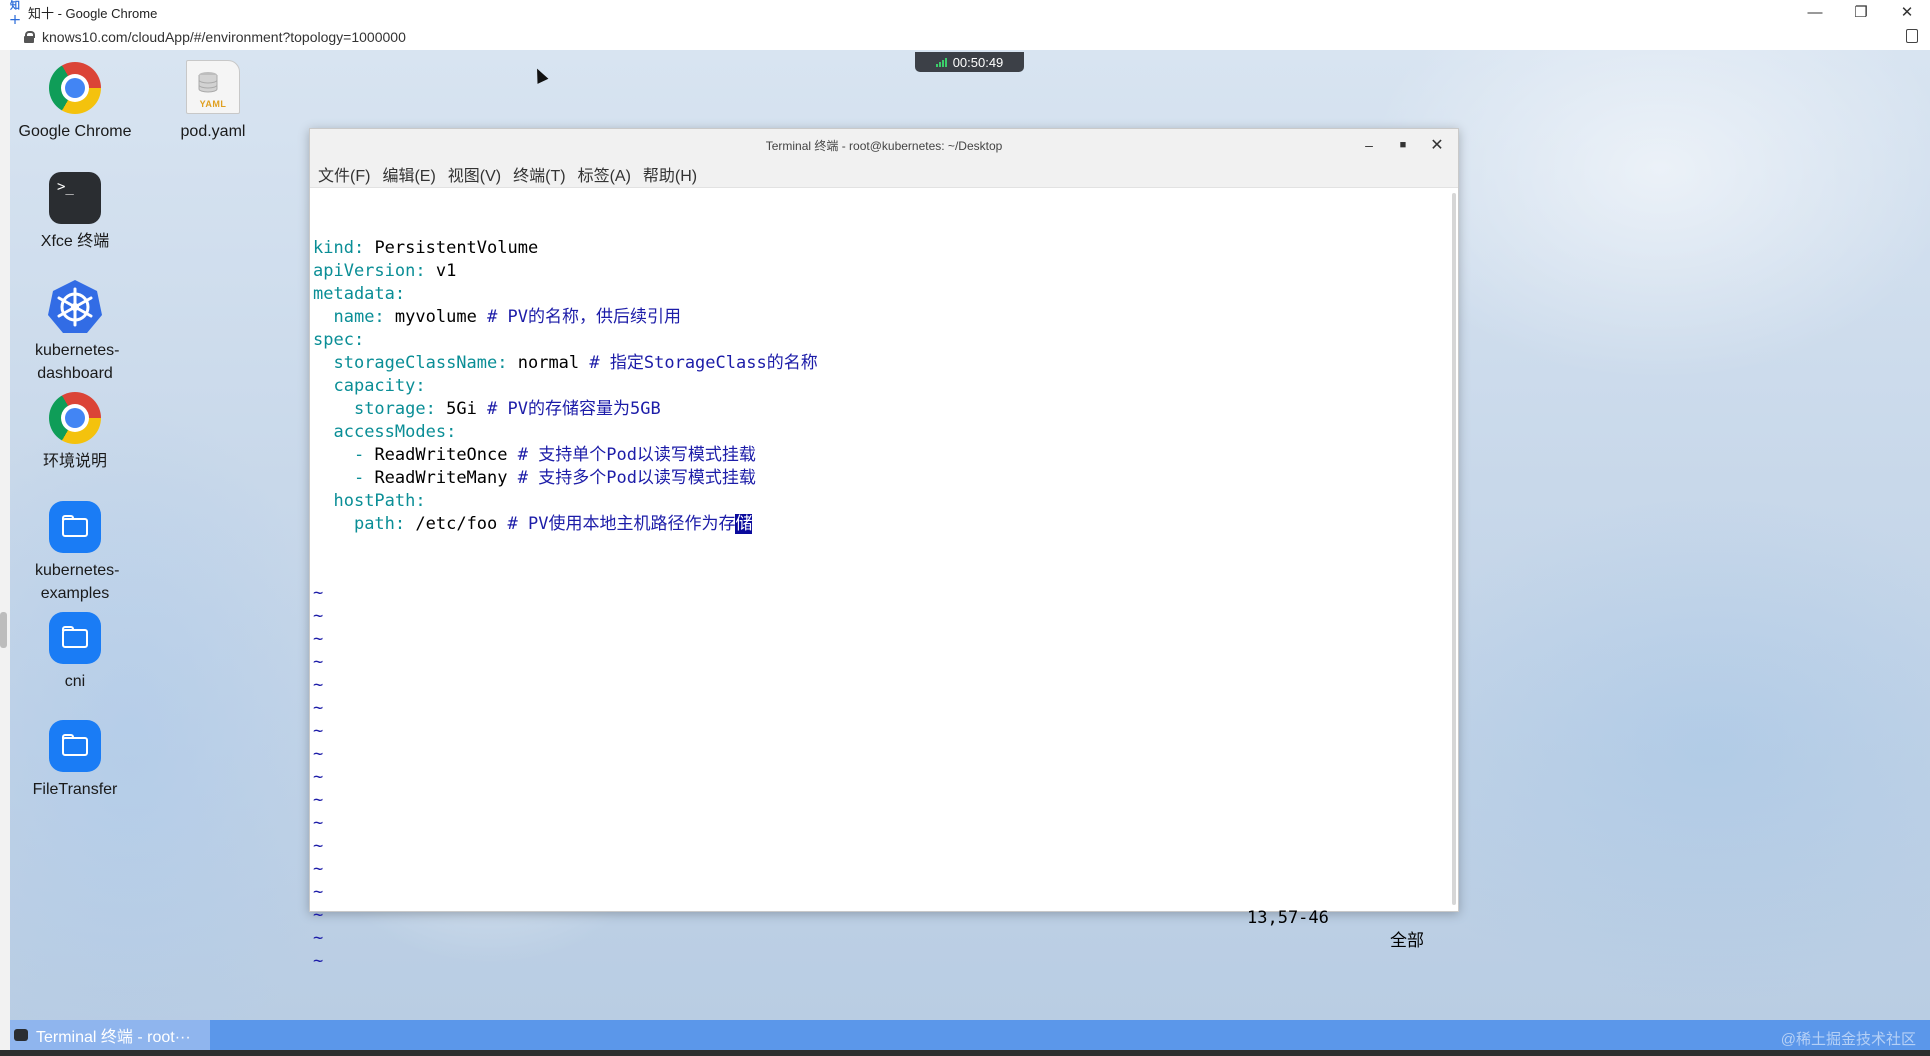 This screenshot has height=1056, width=1930. What do you see at coordinates (621, 524) in the screenshot?
I see `yaml-comment: # PV使用本地主机路径作为存` at bounding box center [621, 524].